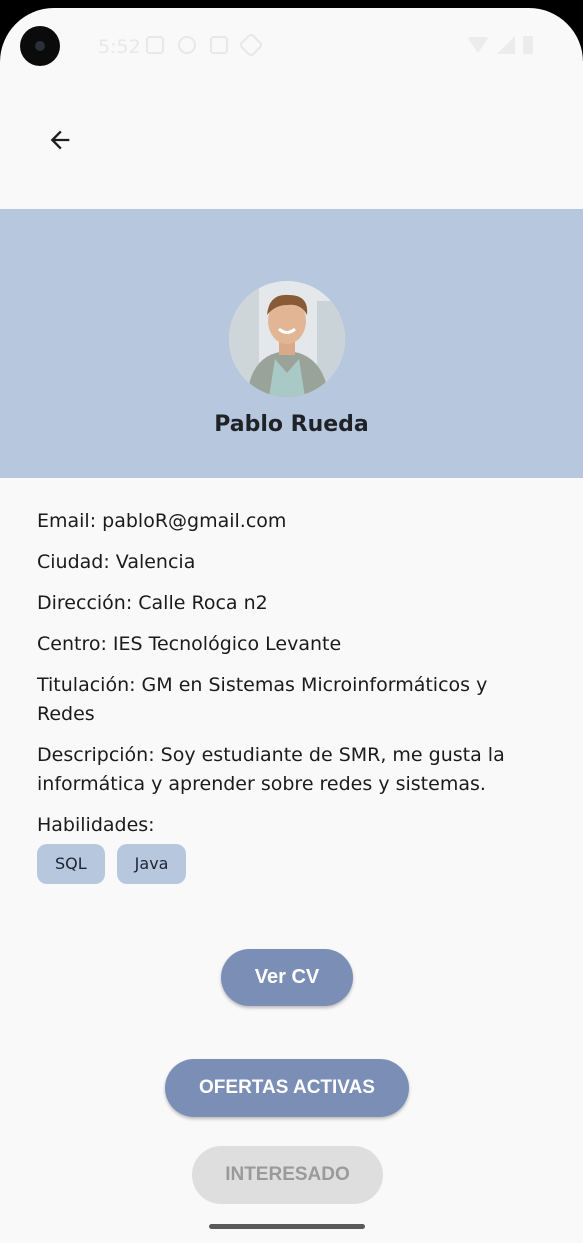  I want to click on arrow-back-icon, so click(60, 140).